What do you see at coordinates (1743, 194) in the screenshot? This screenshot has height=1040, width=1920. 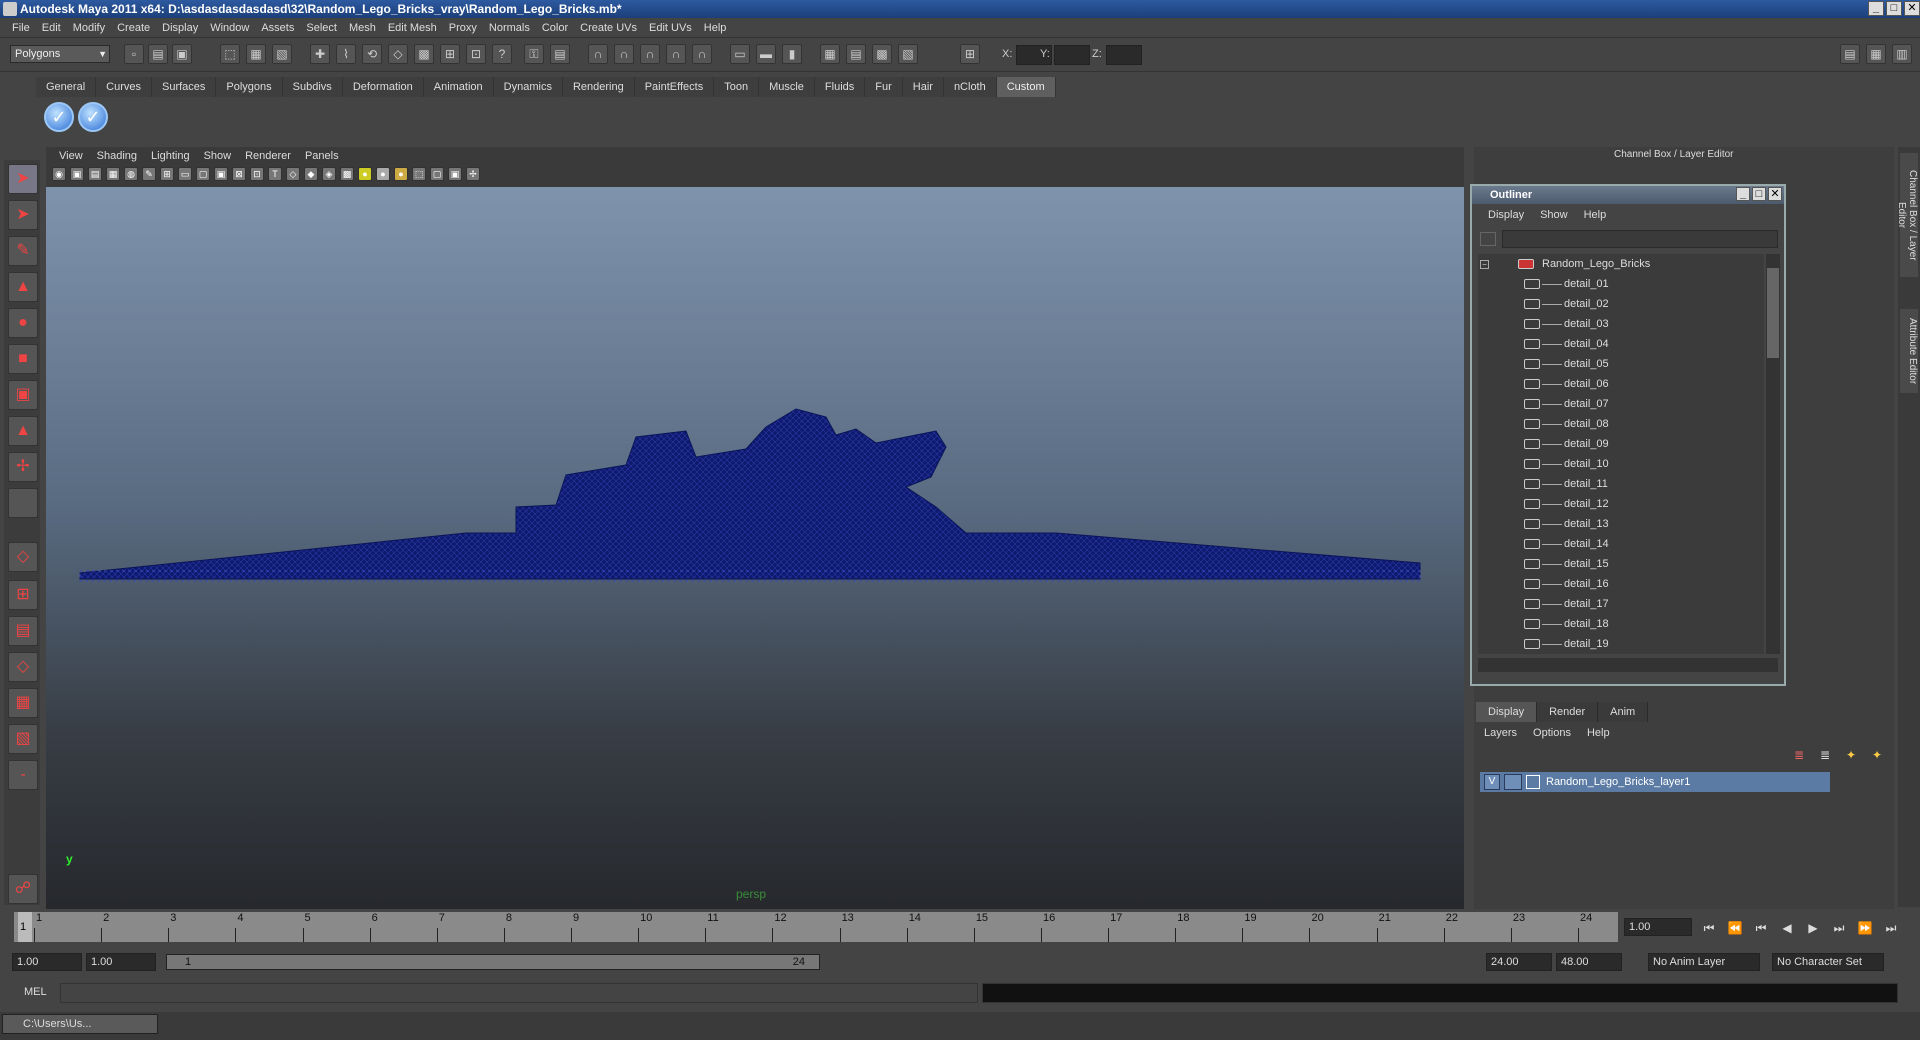 I see `outliner-minimize-button: _` at bounding box center [1743, 194].